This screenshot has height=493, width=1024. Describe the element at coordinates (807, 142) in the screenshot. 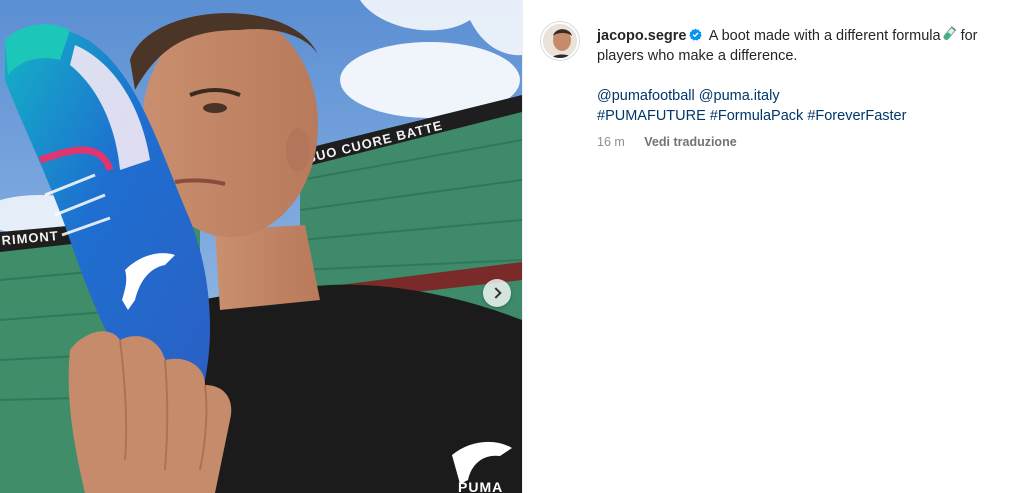

I see `caption-meta: 16 m Vedi traduzione` at that location.